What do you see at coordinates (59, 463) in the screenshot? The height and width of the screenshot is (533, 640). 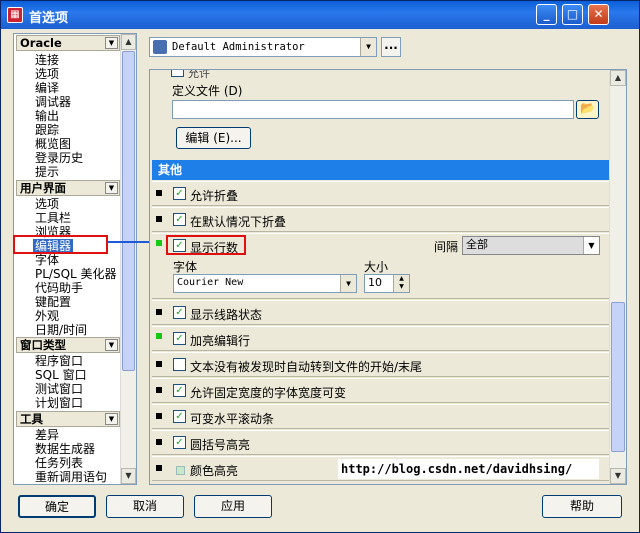 I see `list-item: 任务列表` at bounding box center [59, 463].